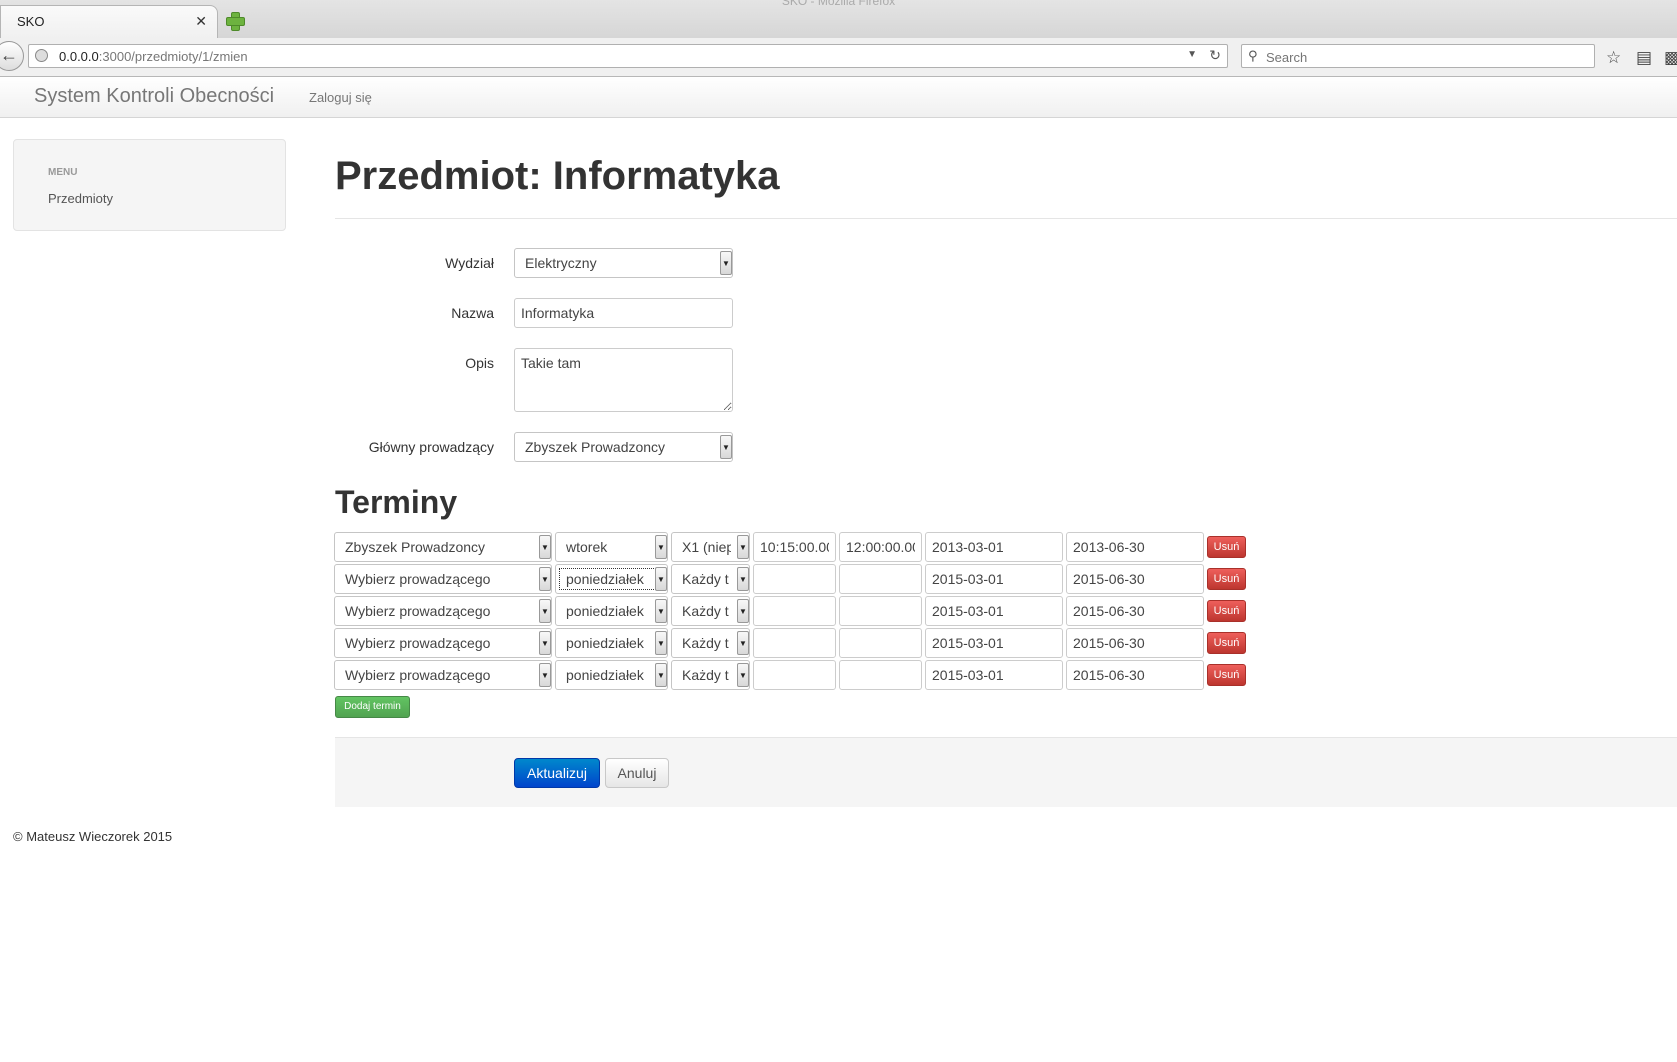 Image resolution: width=1677 pixels, height=1062 pixels. Describe the element at coordinates (637, 773) in the screenshot. I see `cancel-button: Anuluj` at that location.